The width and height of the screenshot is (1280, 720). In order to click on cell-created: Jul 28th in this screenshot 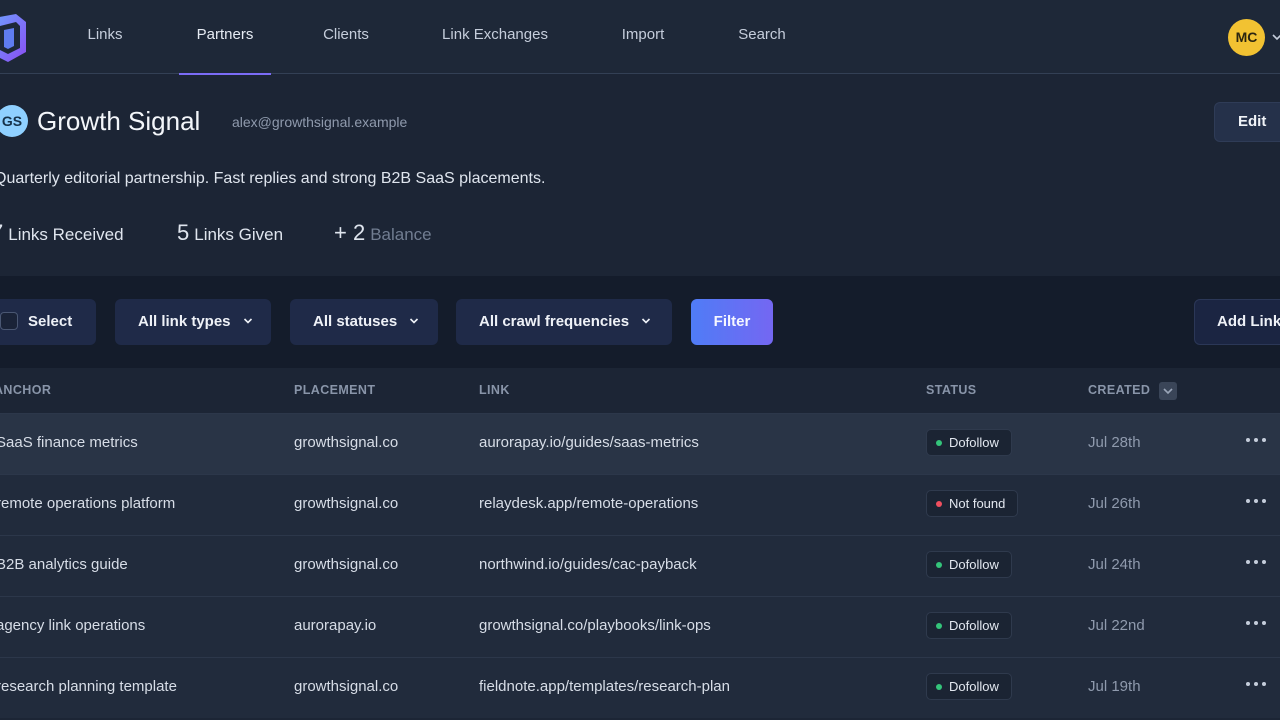, I will do `click(1114, 442)`.